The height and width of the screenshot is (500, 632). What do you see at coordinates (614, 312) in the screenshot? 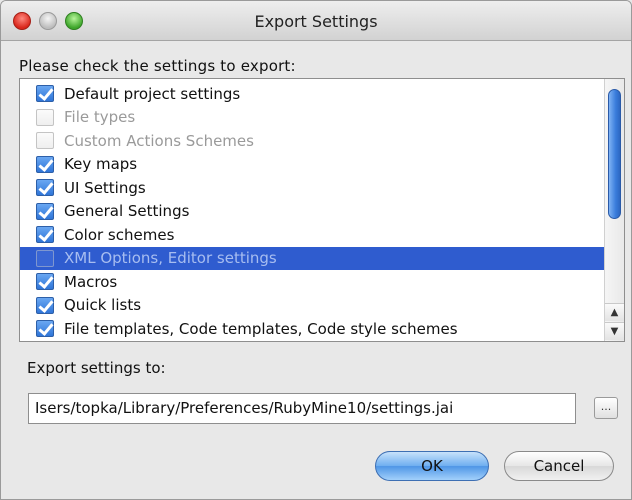
I see `scroll-up-arrow-icon: ▲` at bounding box center [614, 312].